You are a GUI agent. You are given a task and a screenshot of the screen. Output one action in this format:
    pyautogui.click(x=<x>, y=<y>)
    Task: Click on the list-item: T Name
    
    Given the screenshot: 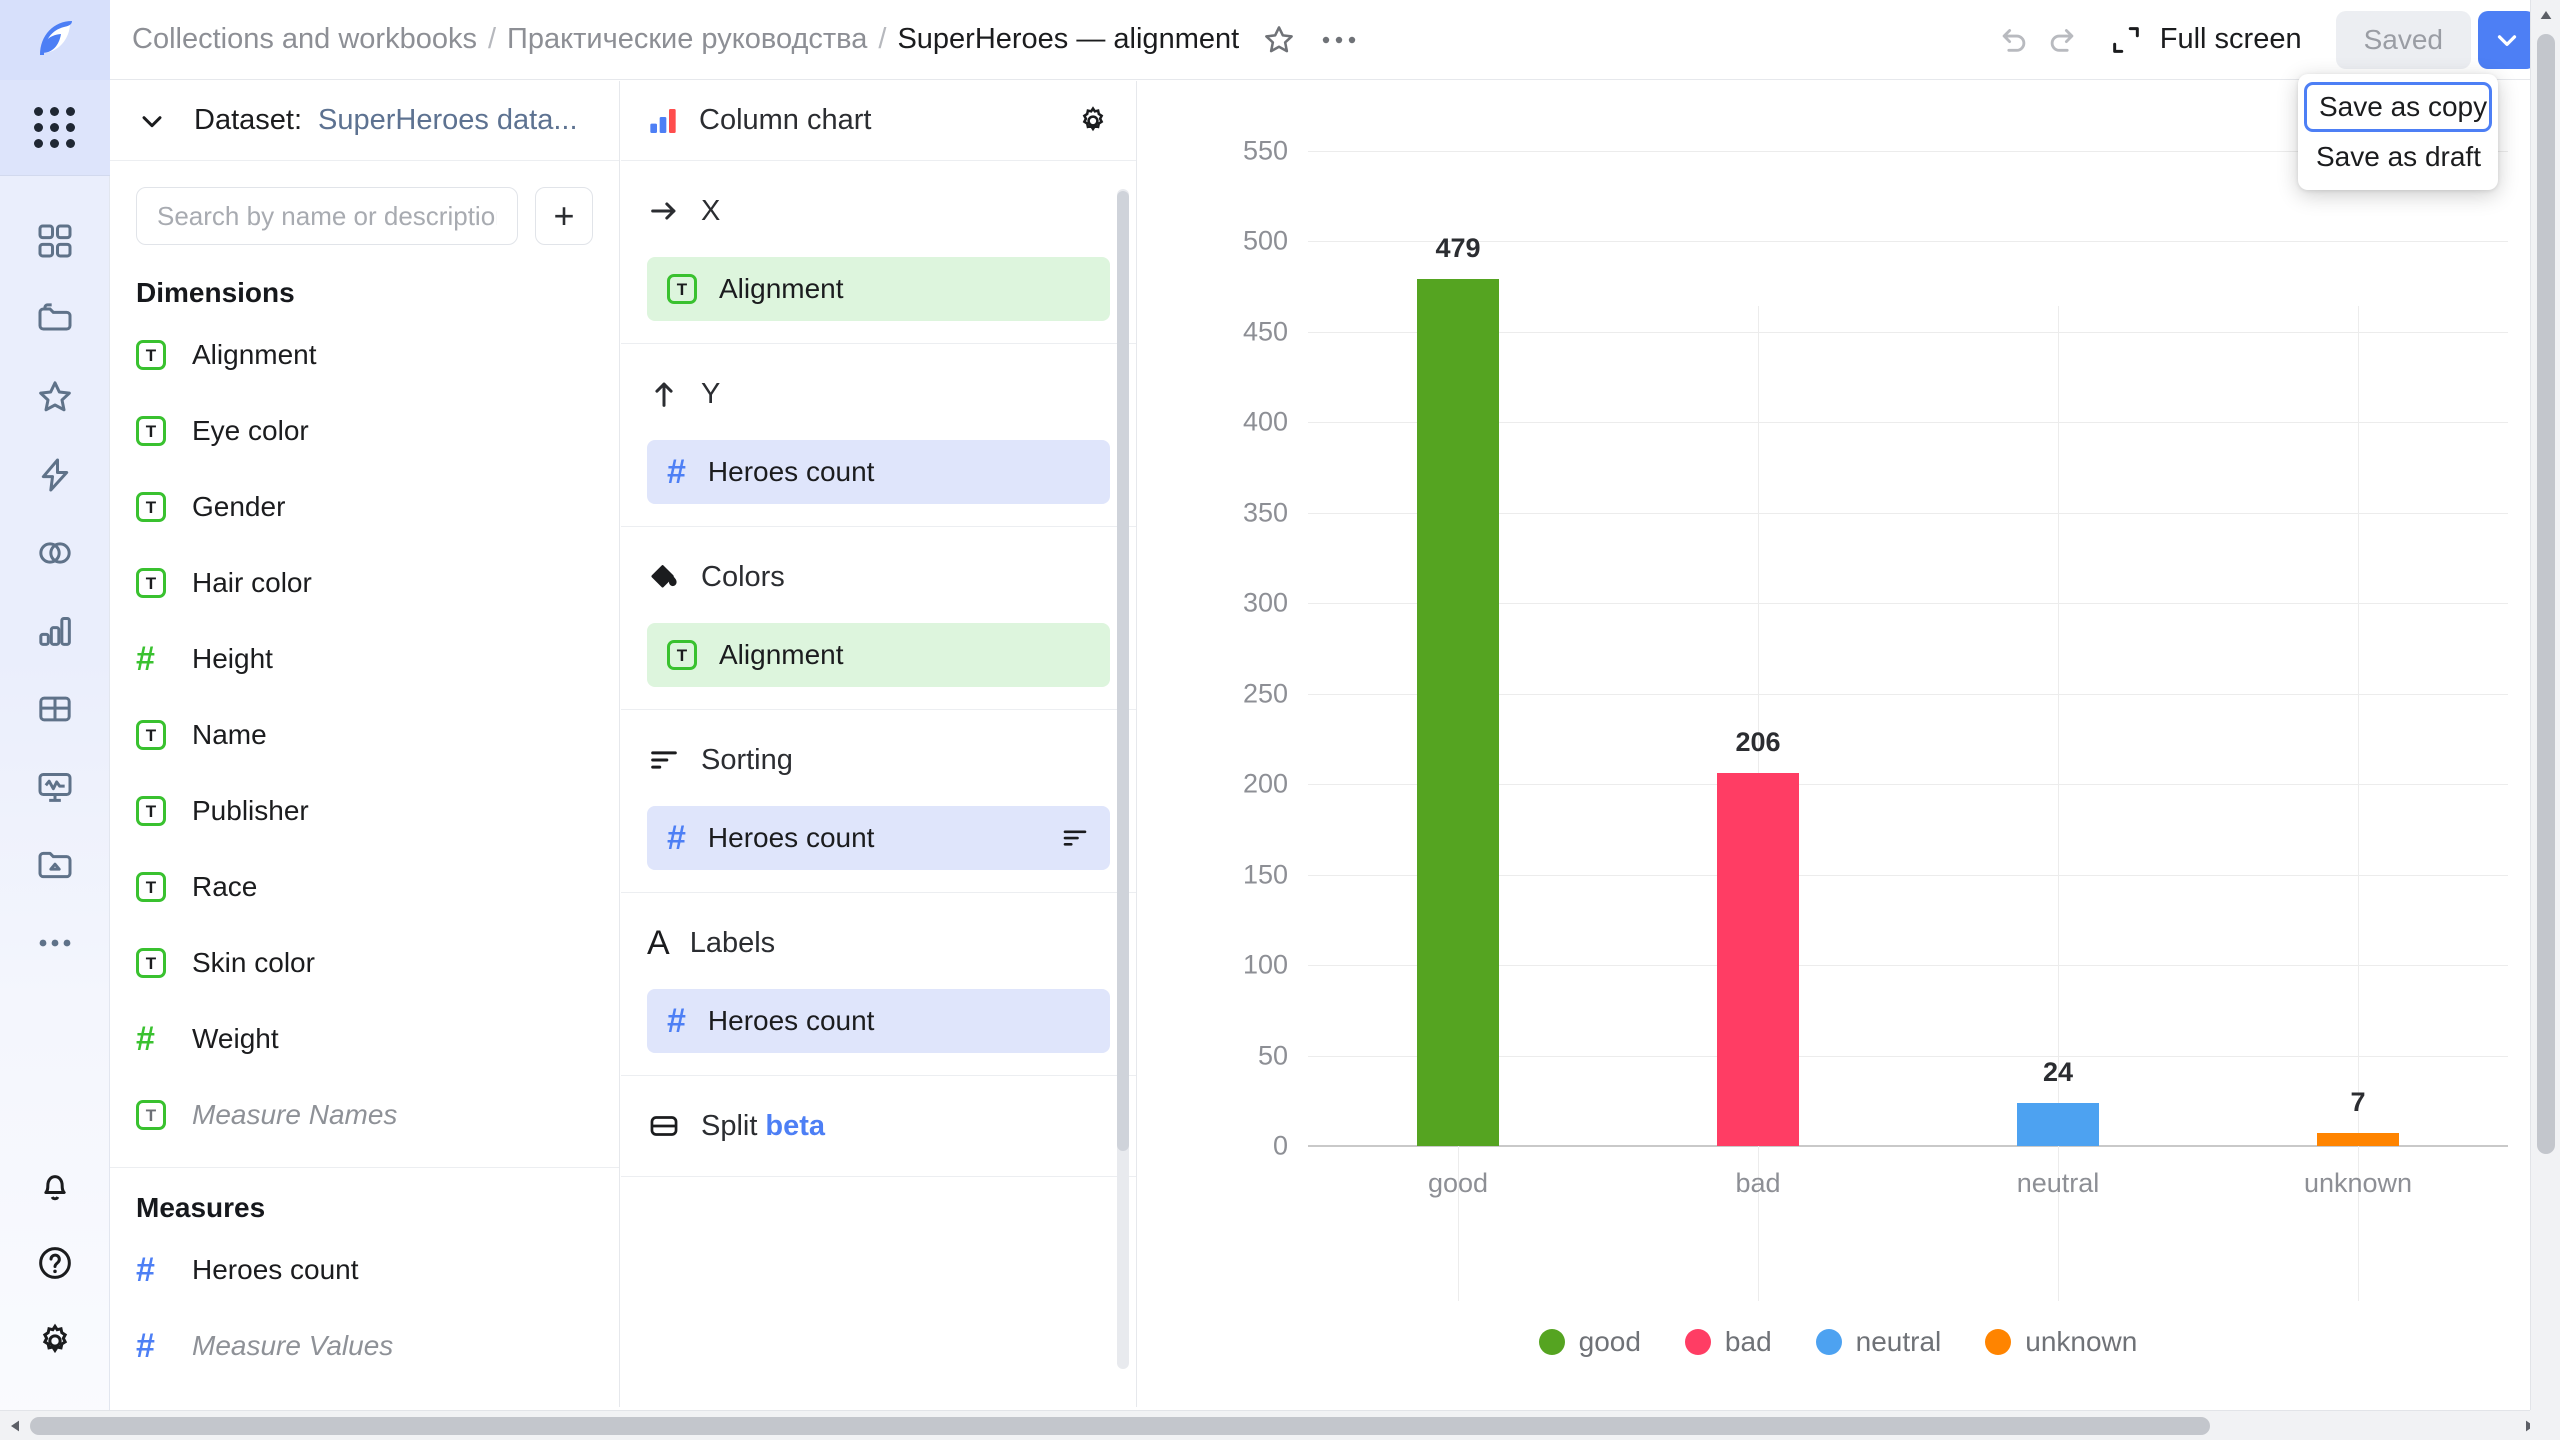 What is the action you would take?
    pyautogui.click(x=364, y=735)
    